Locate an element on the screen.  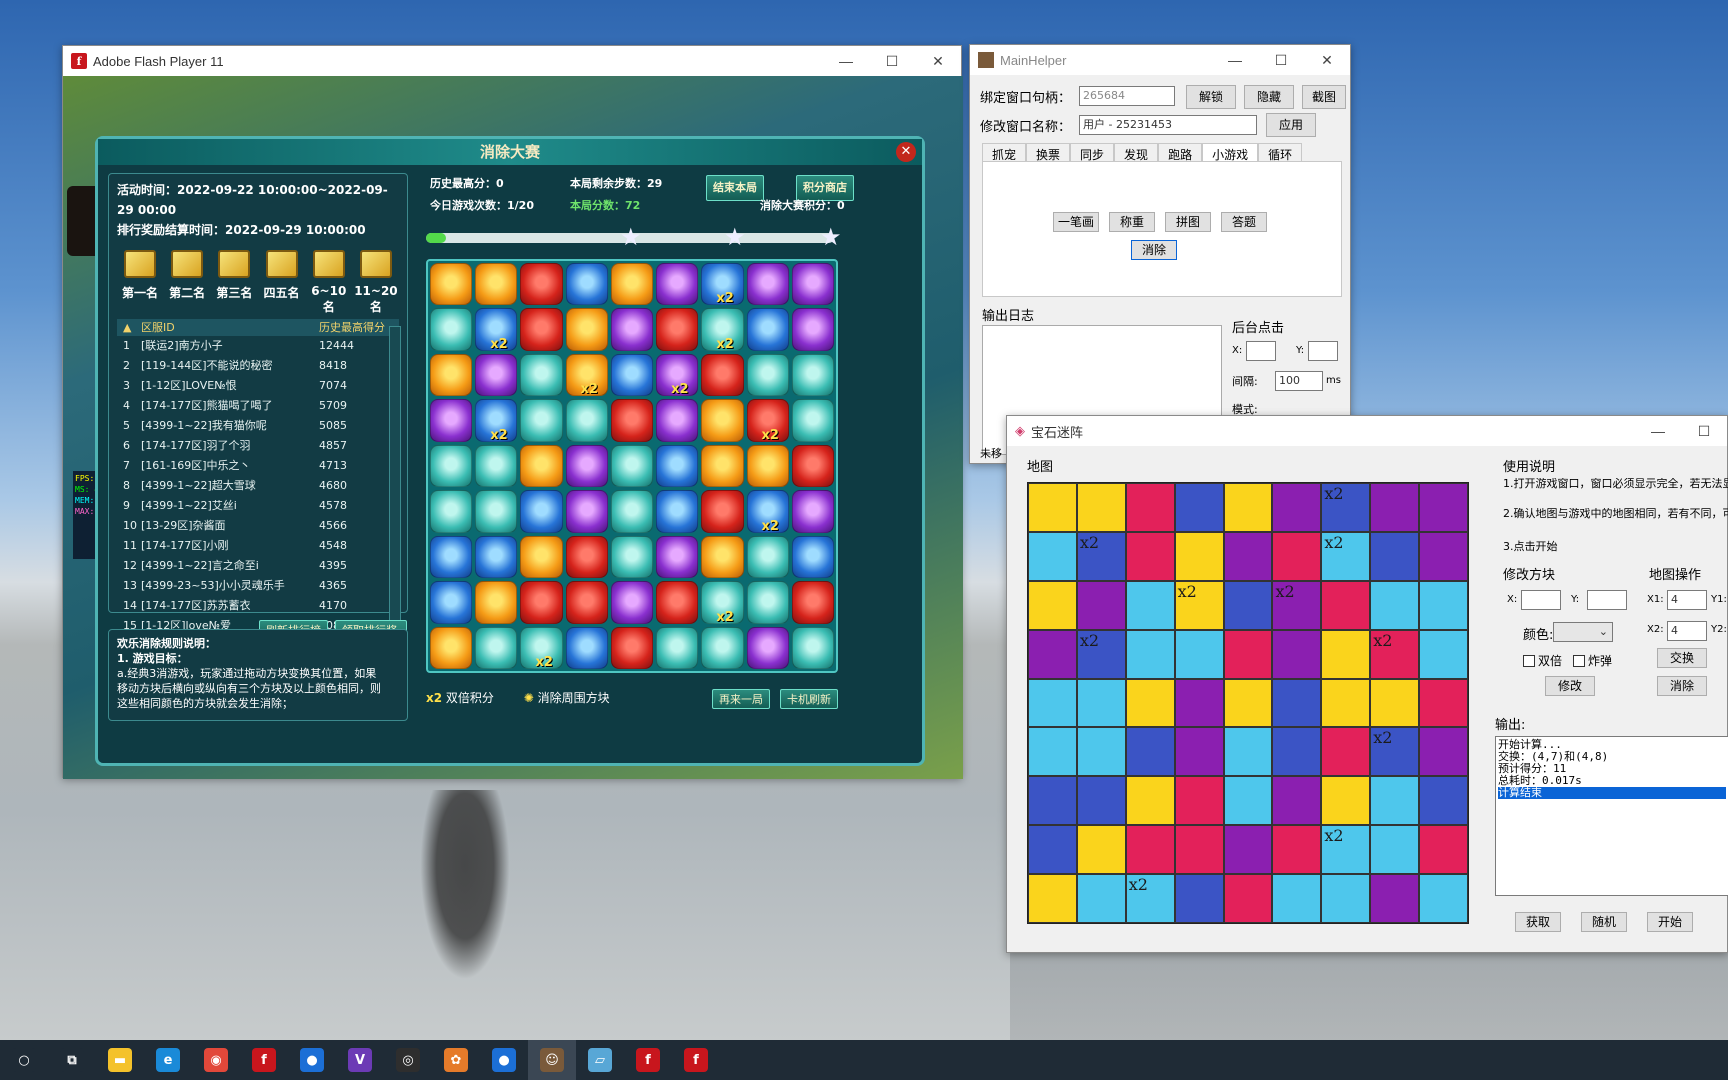
stuck-refresh-button: 卡机刷新 is located at coordinates (809, 699).